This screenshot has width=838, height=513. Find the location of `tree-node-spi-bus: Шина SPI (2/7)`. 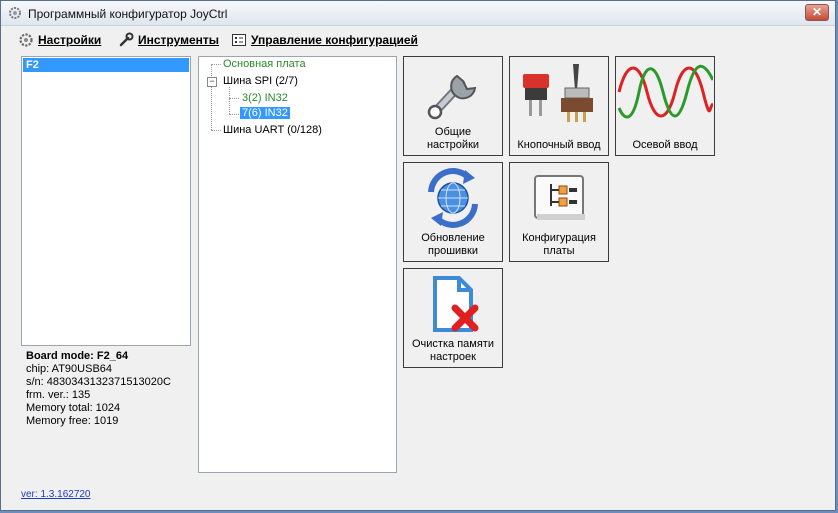

tree-node-spi-bus: Шина SPI (2/7) is located at coordinates (260, 81).